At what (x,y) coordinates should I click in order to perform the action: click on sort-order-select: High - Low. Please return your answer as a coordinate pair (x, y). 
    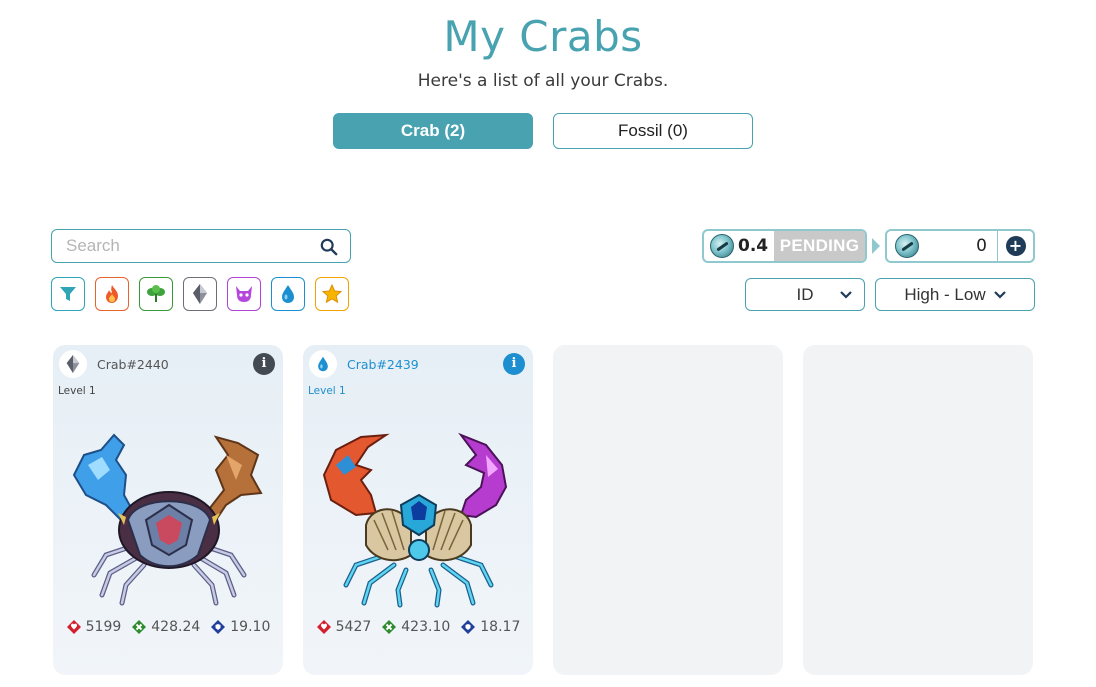
    Looking at the image, I should click on (955, 294).